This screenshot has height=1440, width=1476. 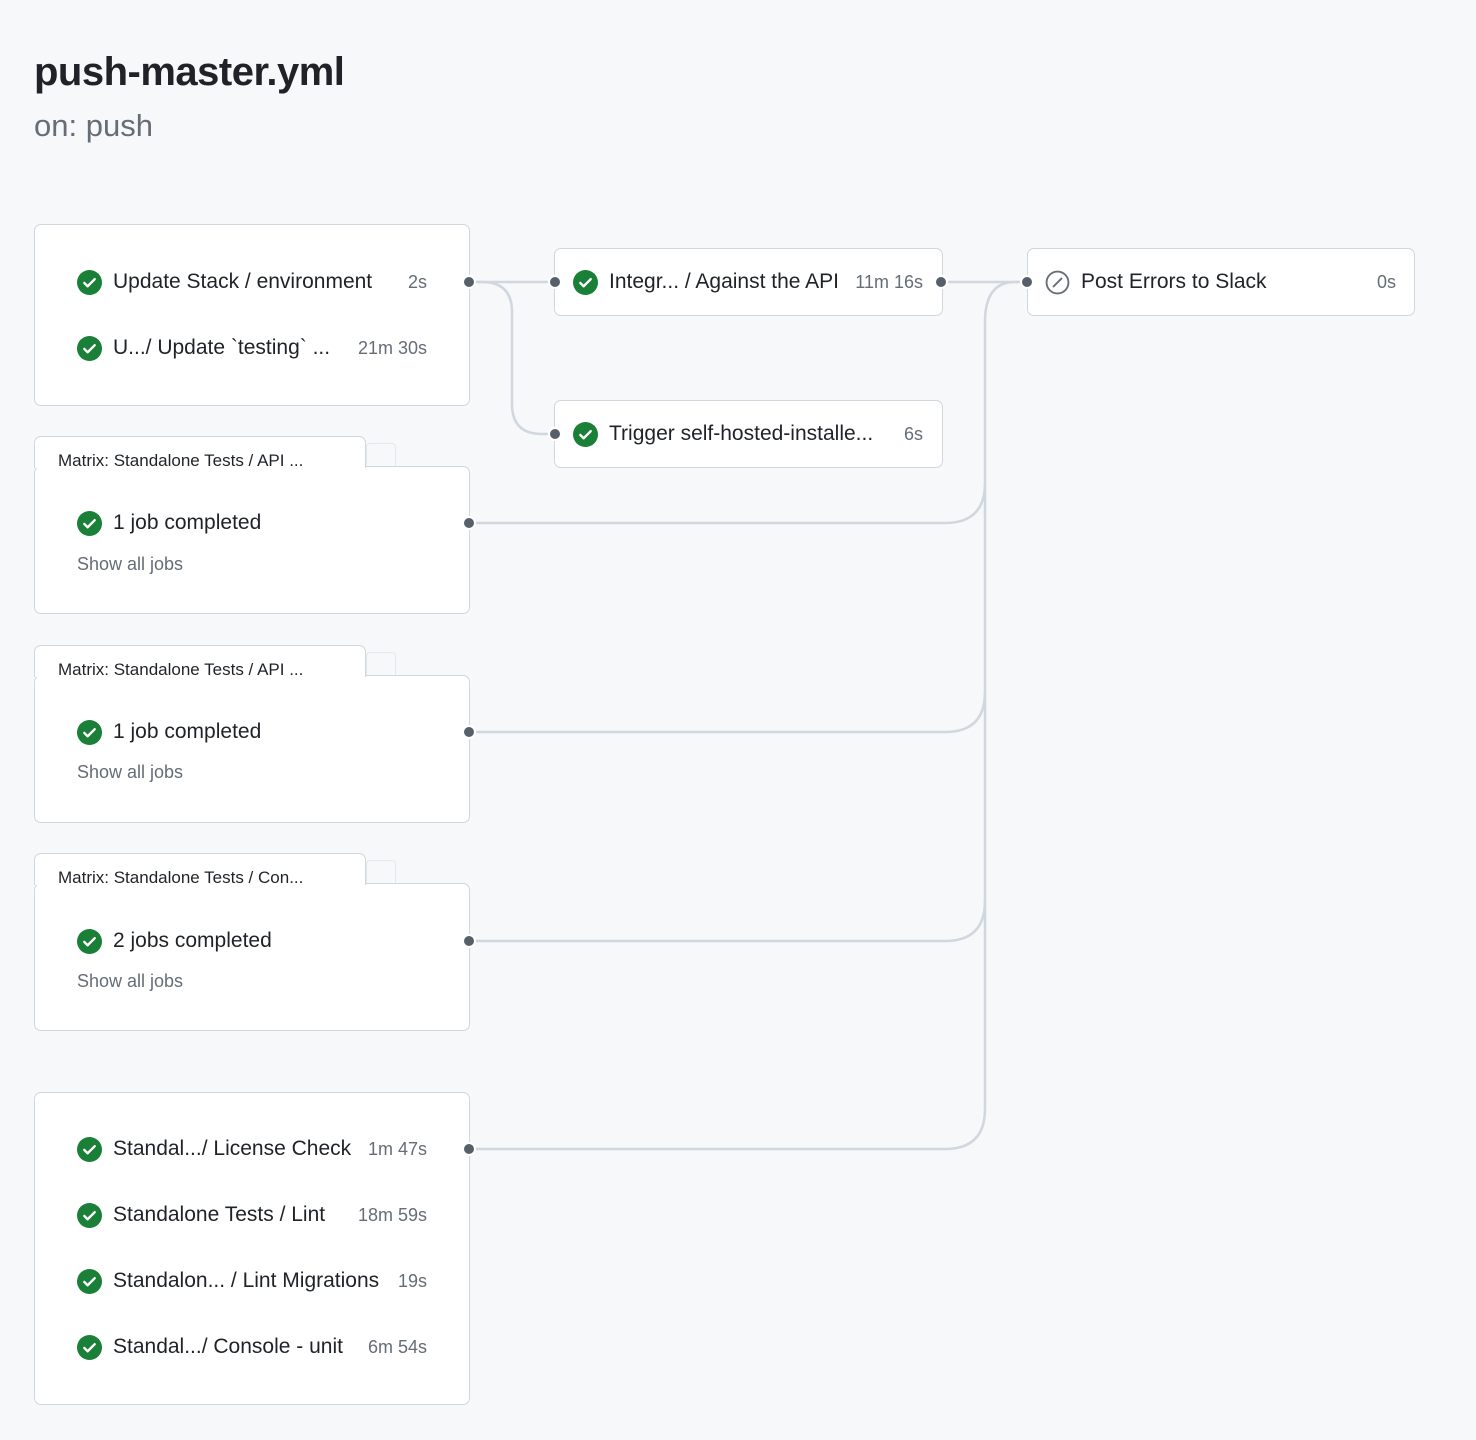 I want to click on job-trigger-self-hosted: Trigger self-hosted-installe... 6s, so click(x=748, y=434).